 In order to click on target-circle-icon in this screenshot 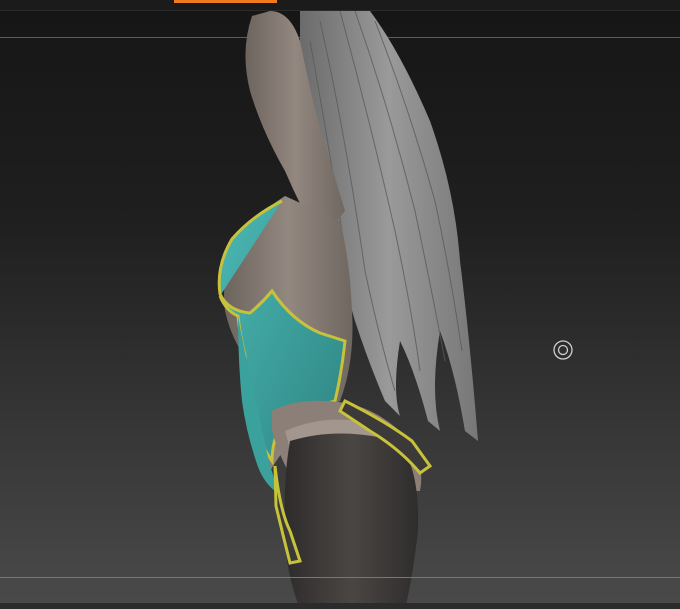, I will do `click(563, 350)`.